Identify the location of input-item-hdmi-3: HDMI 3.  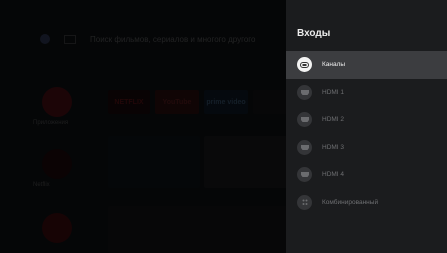
(366, 148).